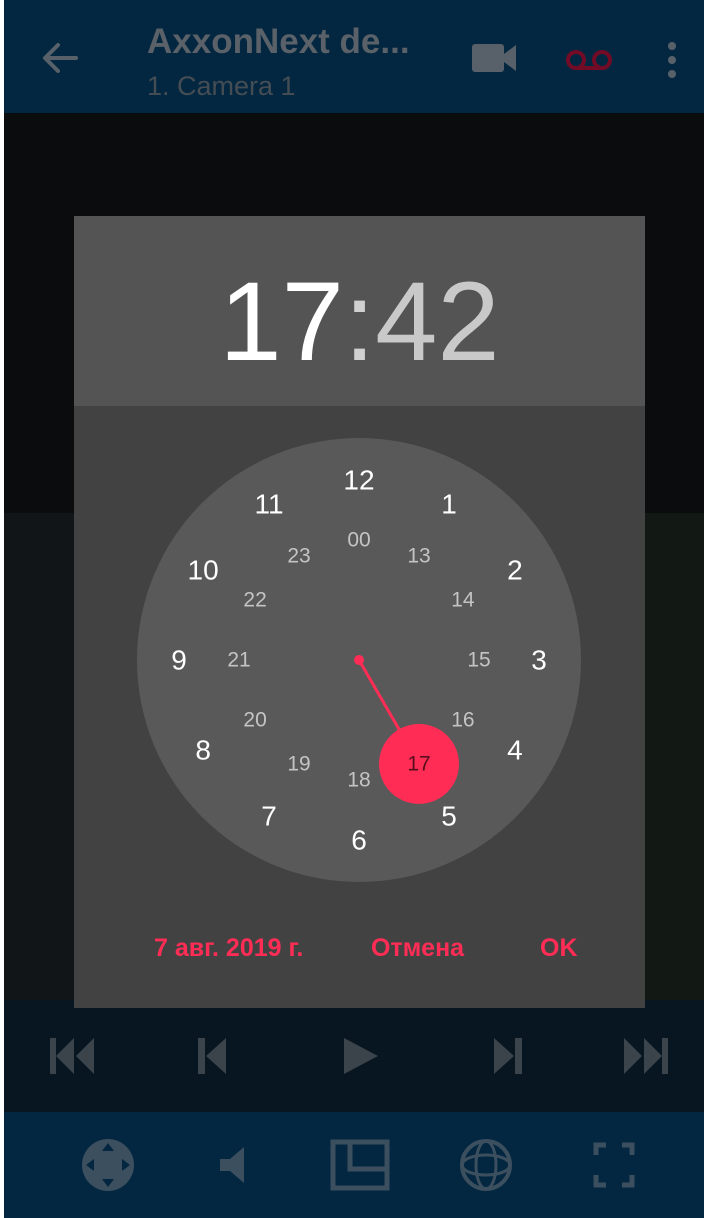  I want to click on cancel-button: Отмена, so click(417, 948).